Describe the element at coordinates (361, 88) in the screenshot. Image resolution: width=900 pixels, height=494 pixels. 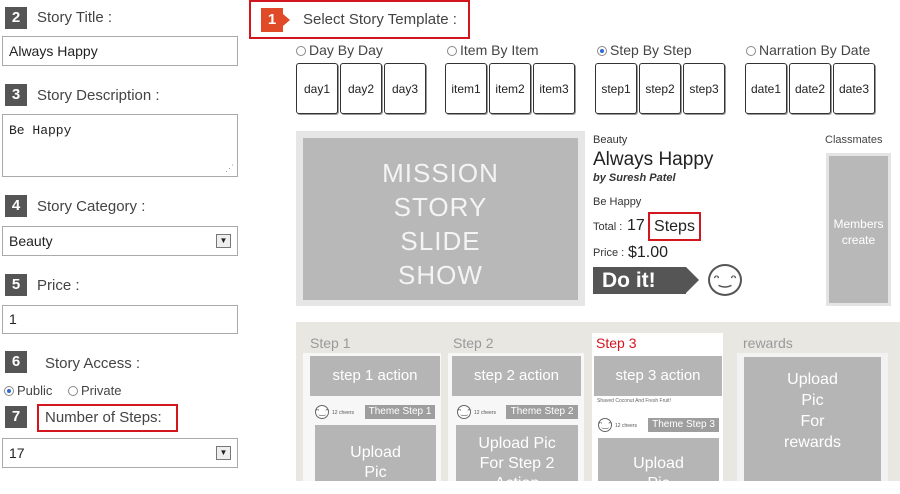
I see `template-card-day2: day2` at that location.